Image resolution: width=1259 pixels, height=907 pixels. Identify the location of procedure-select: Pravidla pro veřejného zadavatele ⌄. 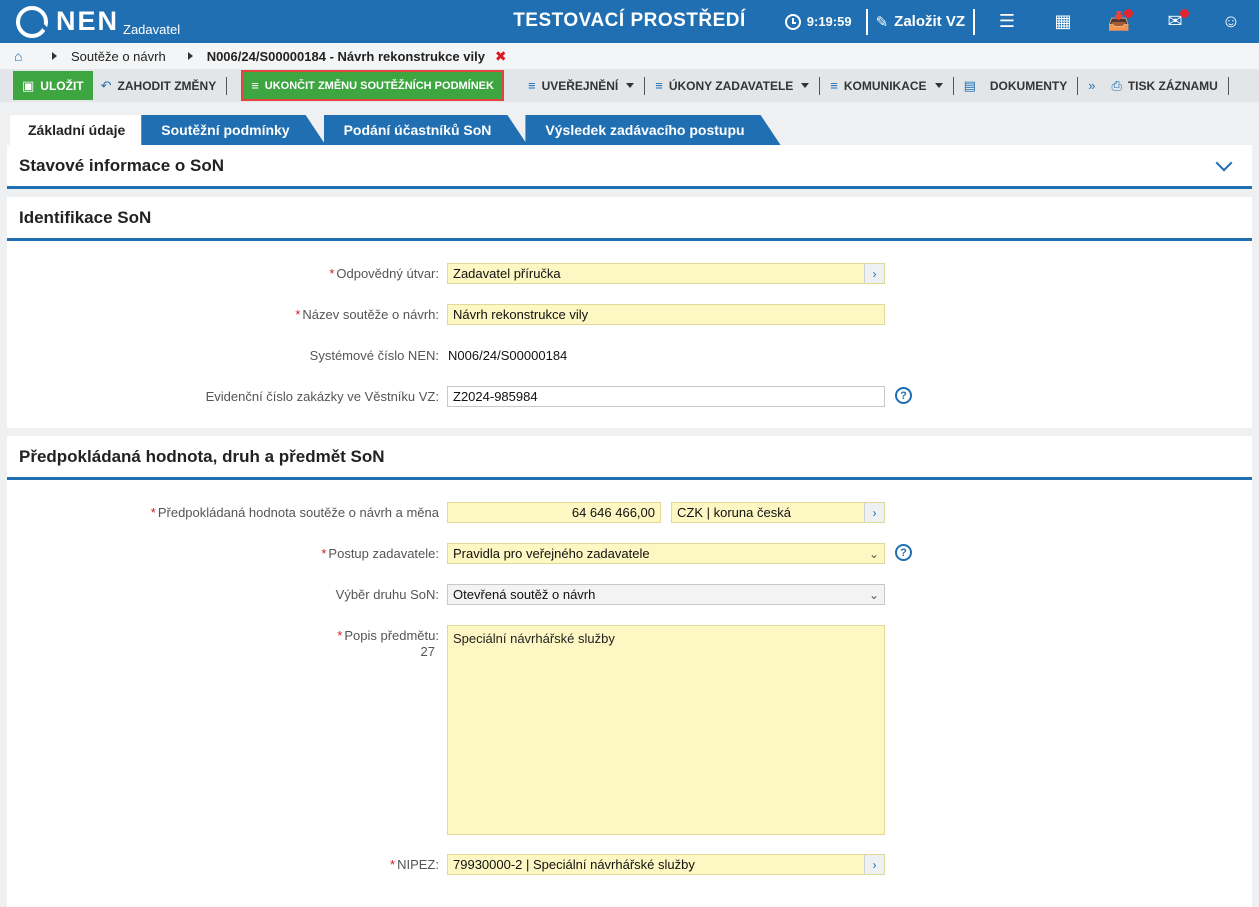
(666, 553).